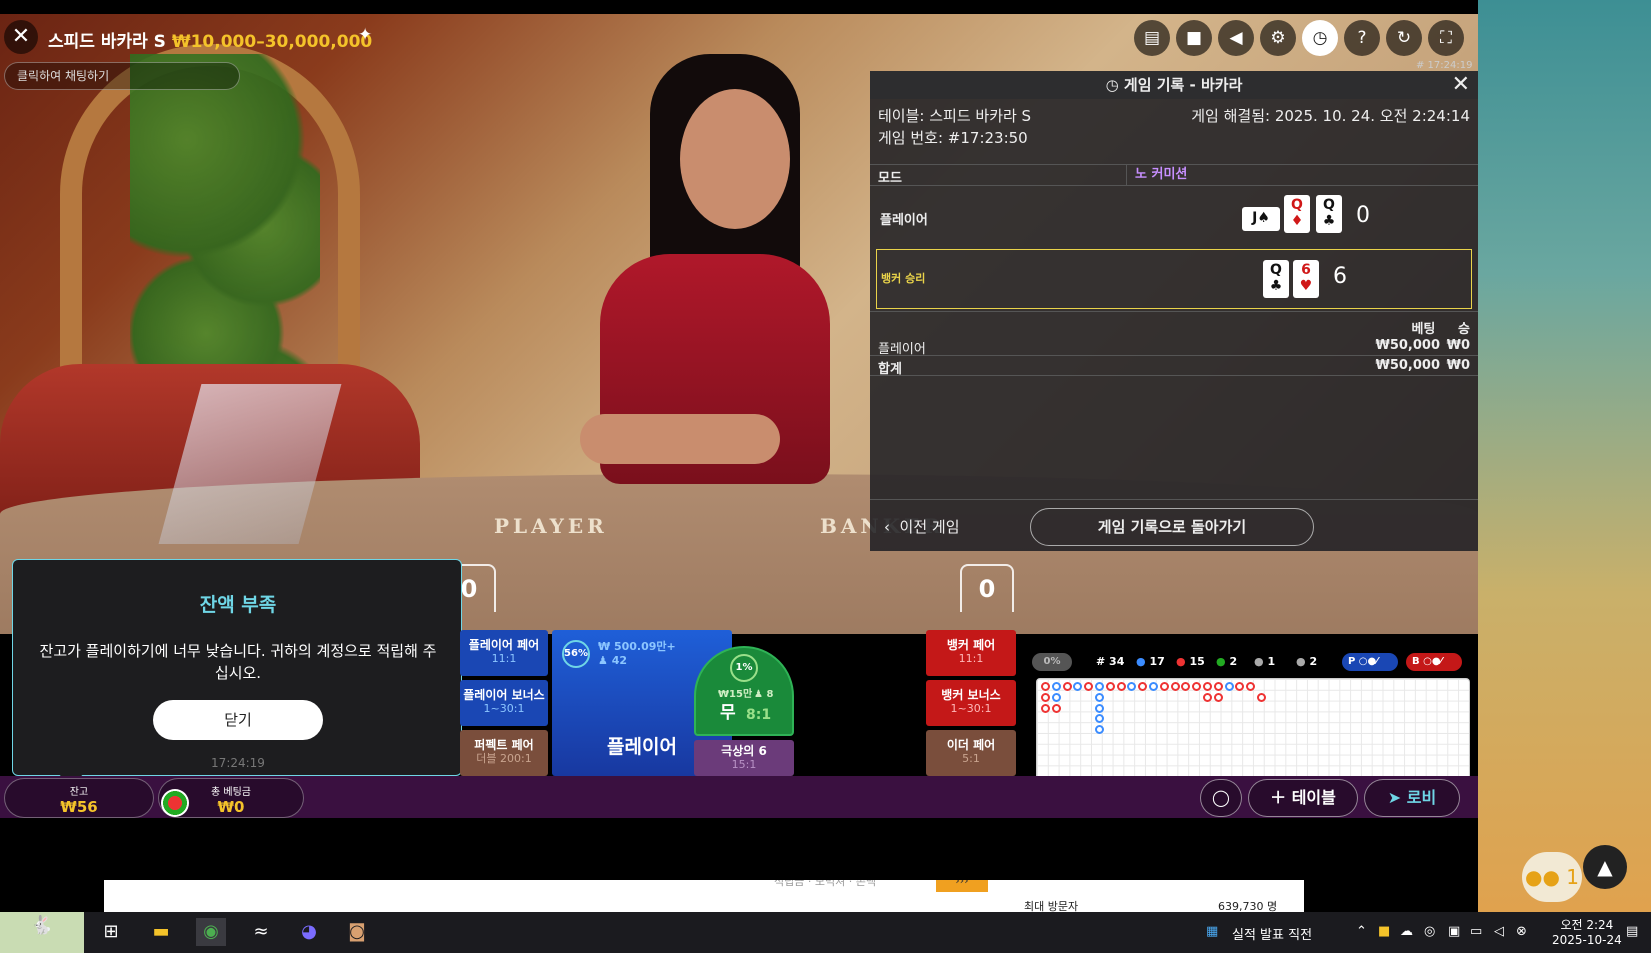 This screenshot has height=953, width=1651. I want to click on player-score: 0, so click(1363, 215).